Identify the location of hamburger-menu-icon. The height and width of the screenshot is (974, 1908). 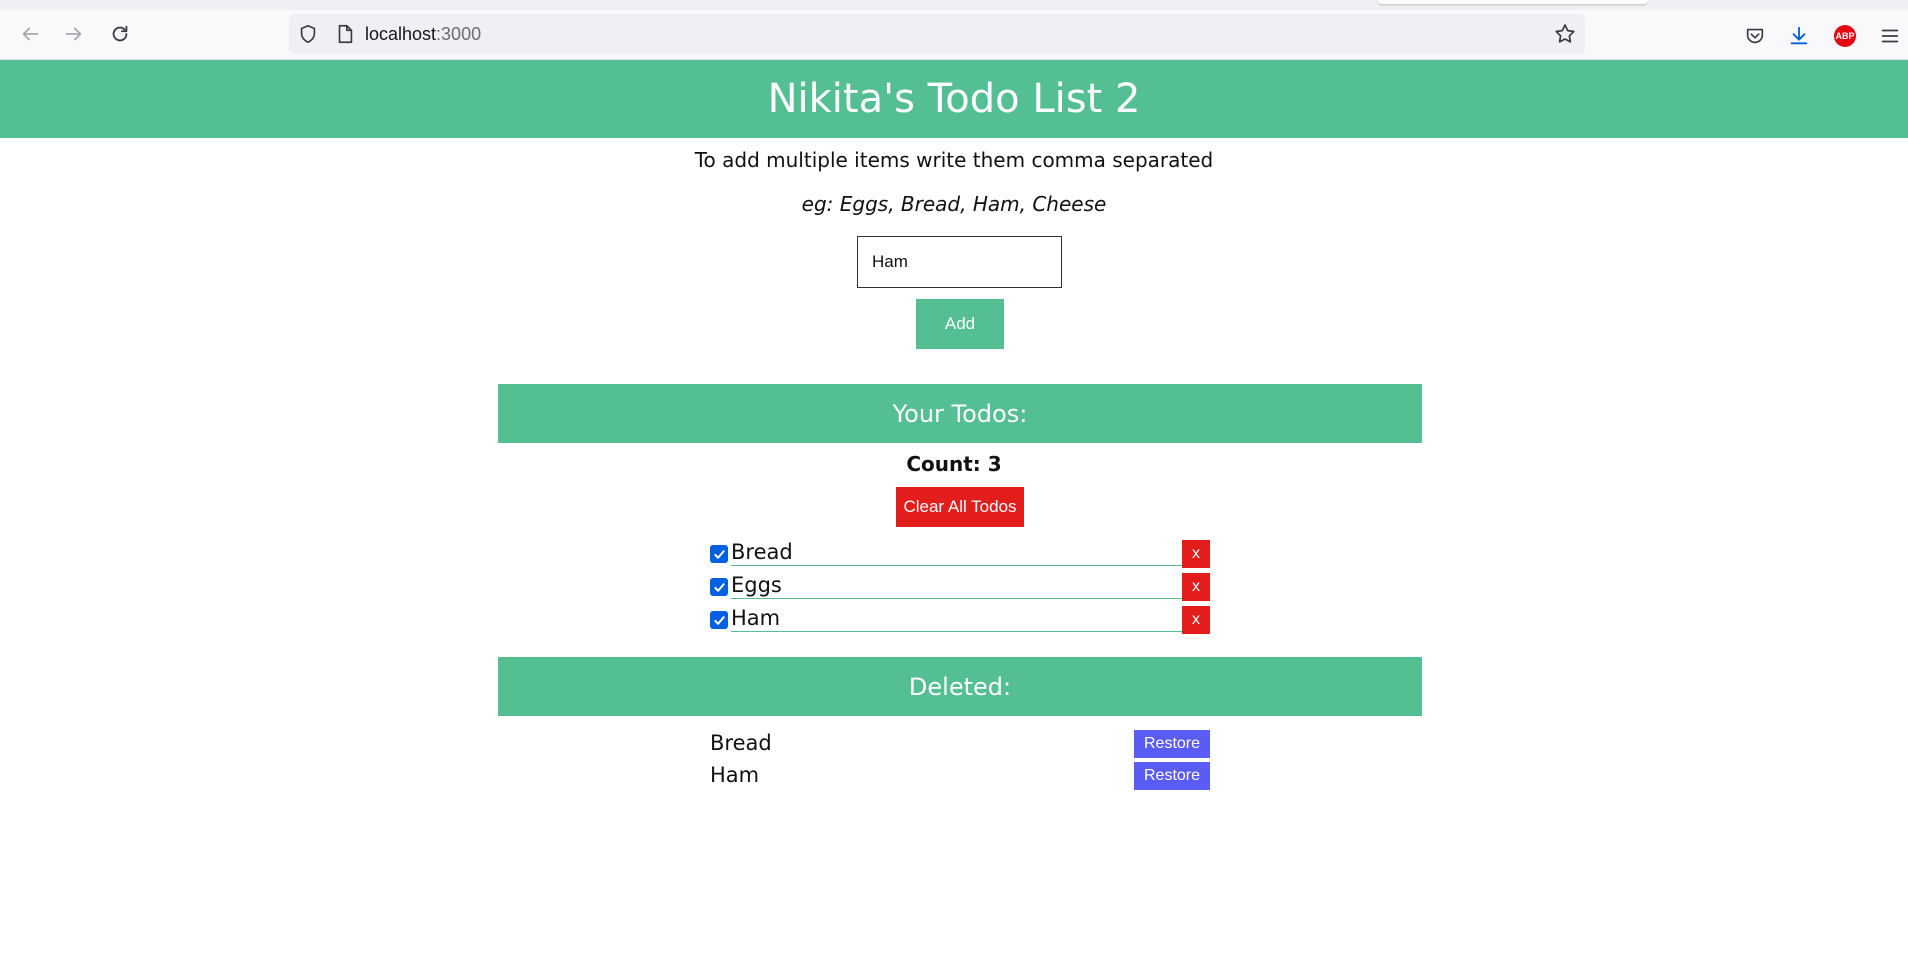
(1890, 36).